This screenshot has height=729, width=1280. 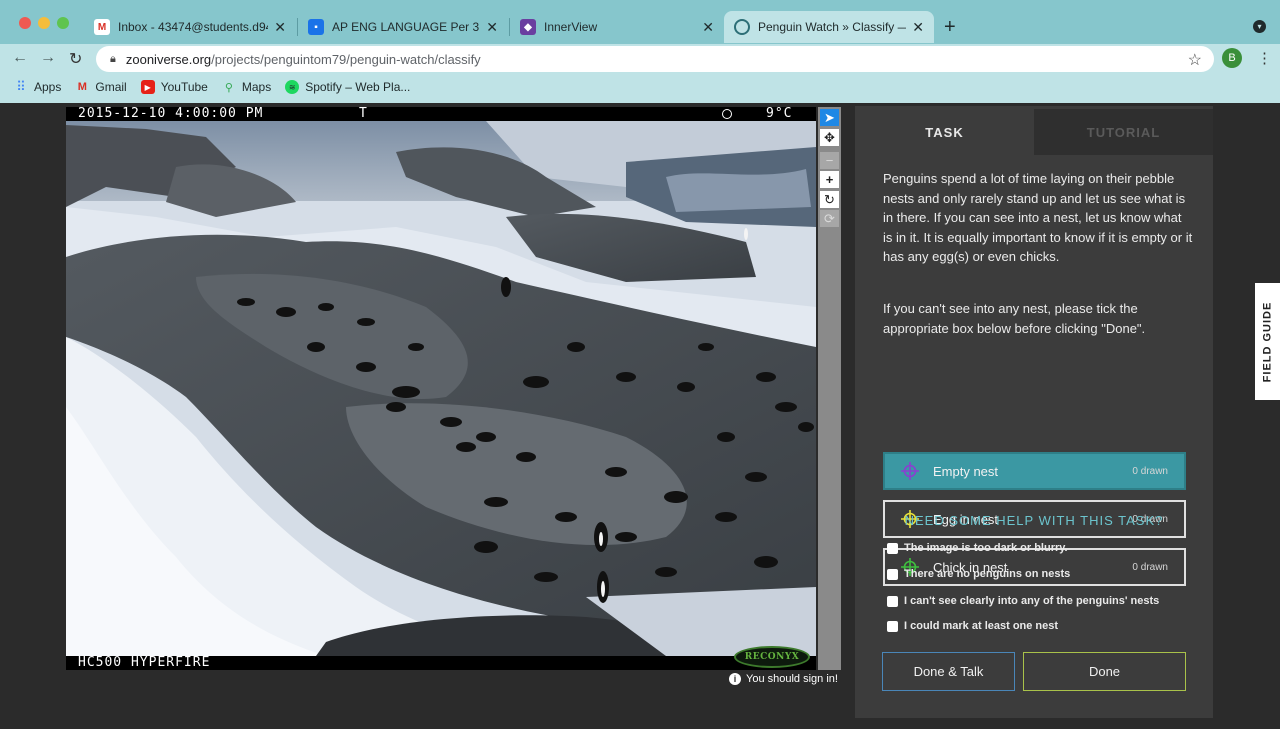 I want to click on tab-tutorial: TUTORIAL, so click(x=1123, y=132).